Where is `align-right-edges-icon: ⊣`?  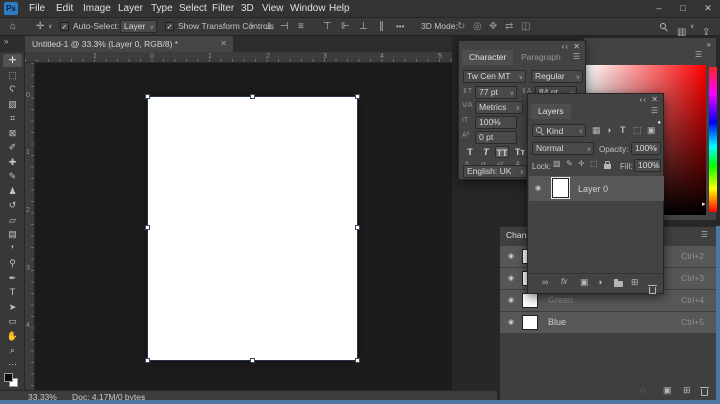 align-right-edges-icon: ⊣ is located at coordinates (284, 26).